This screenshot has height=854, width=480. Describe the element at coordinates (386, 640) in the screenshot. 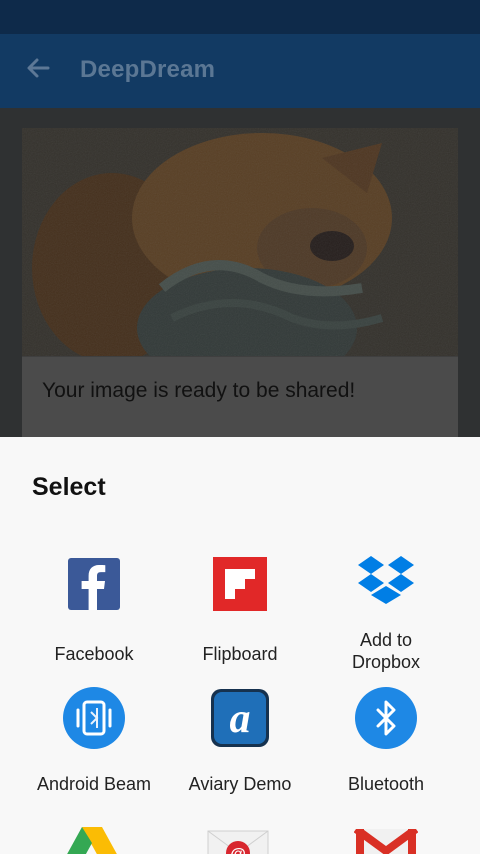

I see `share-target-label-line1: Add to` at that location.